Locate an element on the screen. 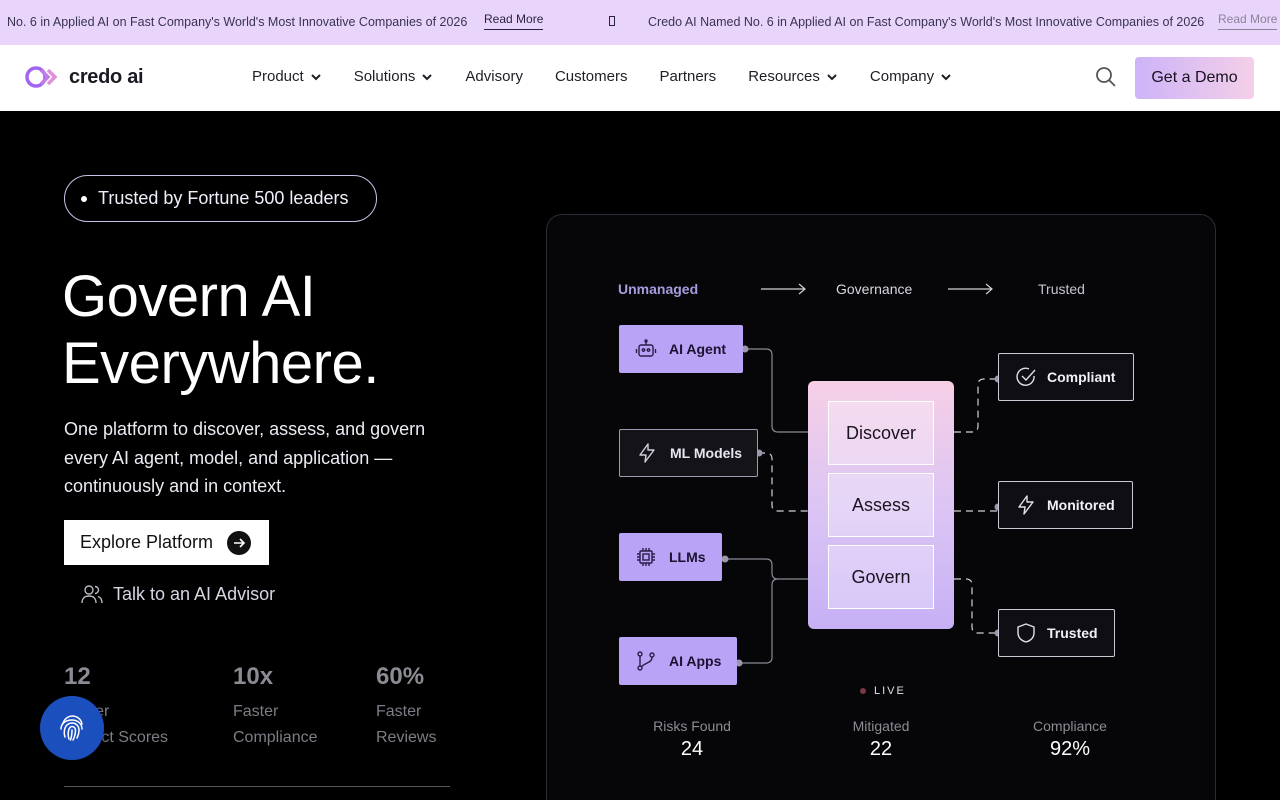 The width and height of the screenshot is (1280, 800). outcome-trusted: Trusted is located at coordinates (1056, 633).